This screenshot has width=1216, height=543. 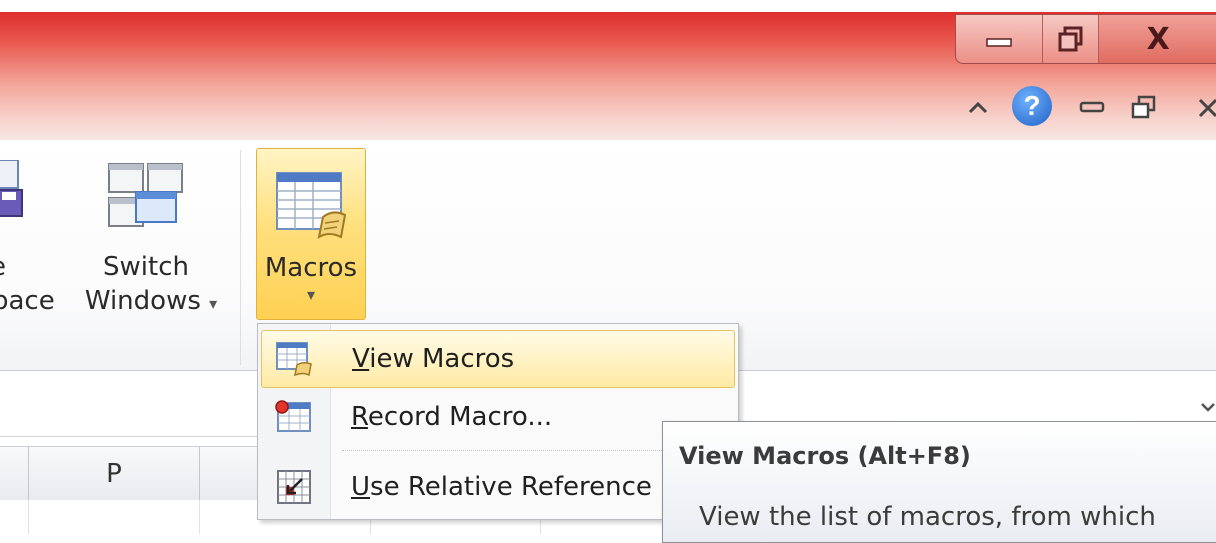 What do you see at coordinates (145, 195) in the screenshot?
I see `switch-windows-icon` at bounding box center [145, 195].